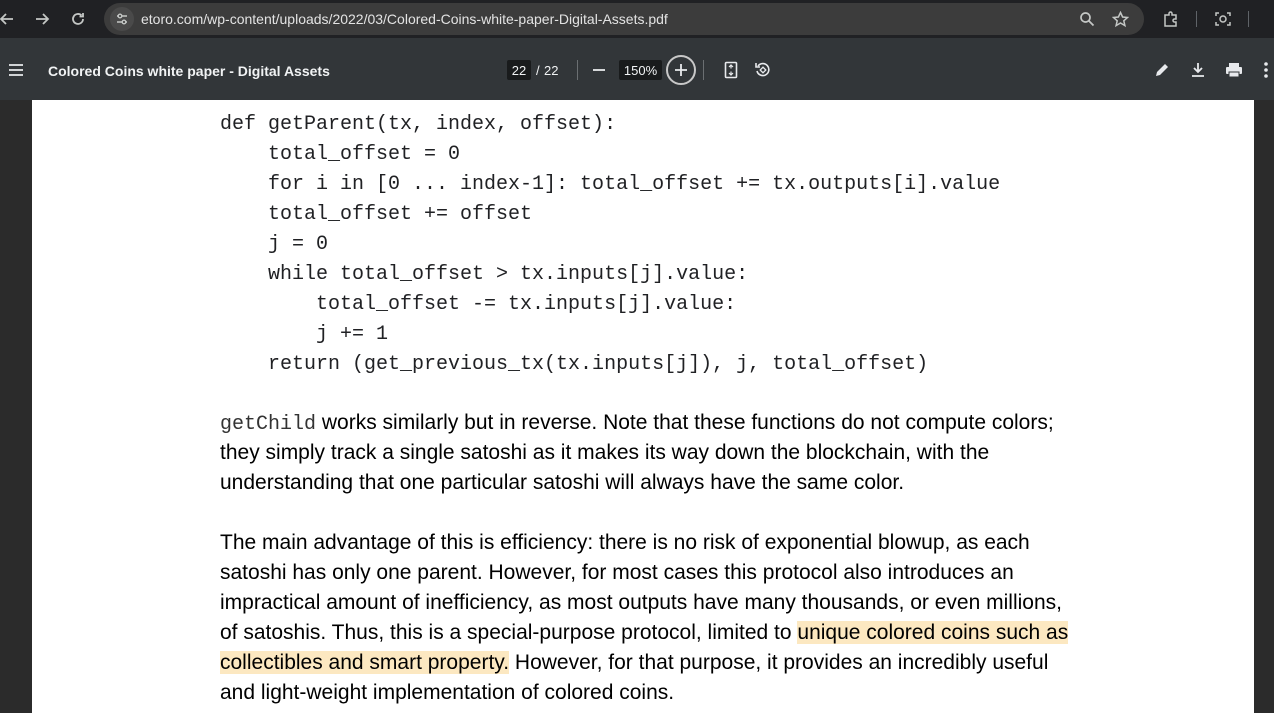  I want to click on annotate-pen-icon, so click(1162, 70).